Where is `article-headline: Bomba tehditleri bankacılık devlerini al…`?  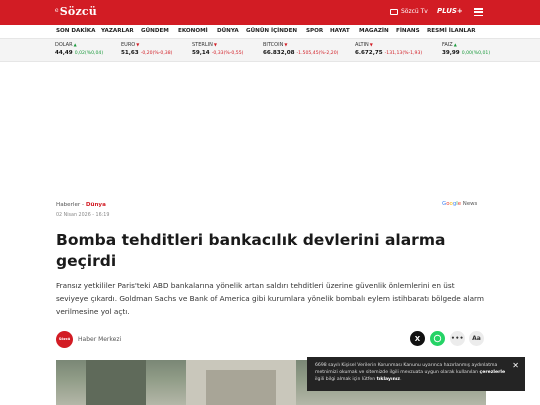 article-headline: Bomba tehditleri bankacılık devlerini al… is located at coordinates (251, 250).